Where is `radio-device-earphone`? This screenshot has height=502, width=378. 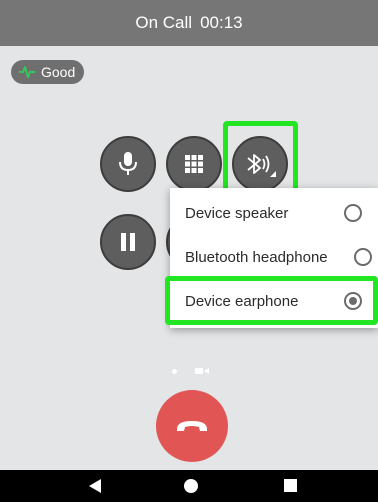
radio-device-earphone is located at coordinates (353, 301).